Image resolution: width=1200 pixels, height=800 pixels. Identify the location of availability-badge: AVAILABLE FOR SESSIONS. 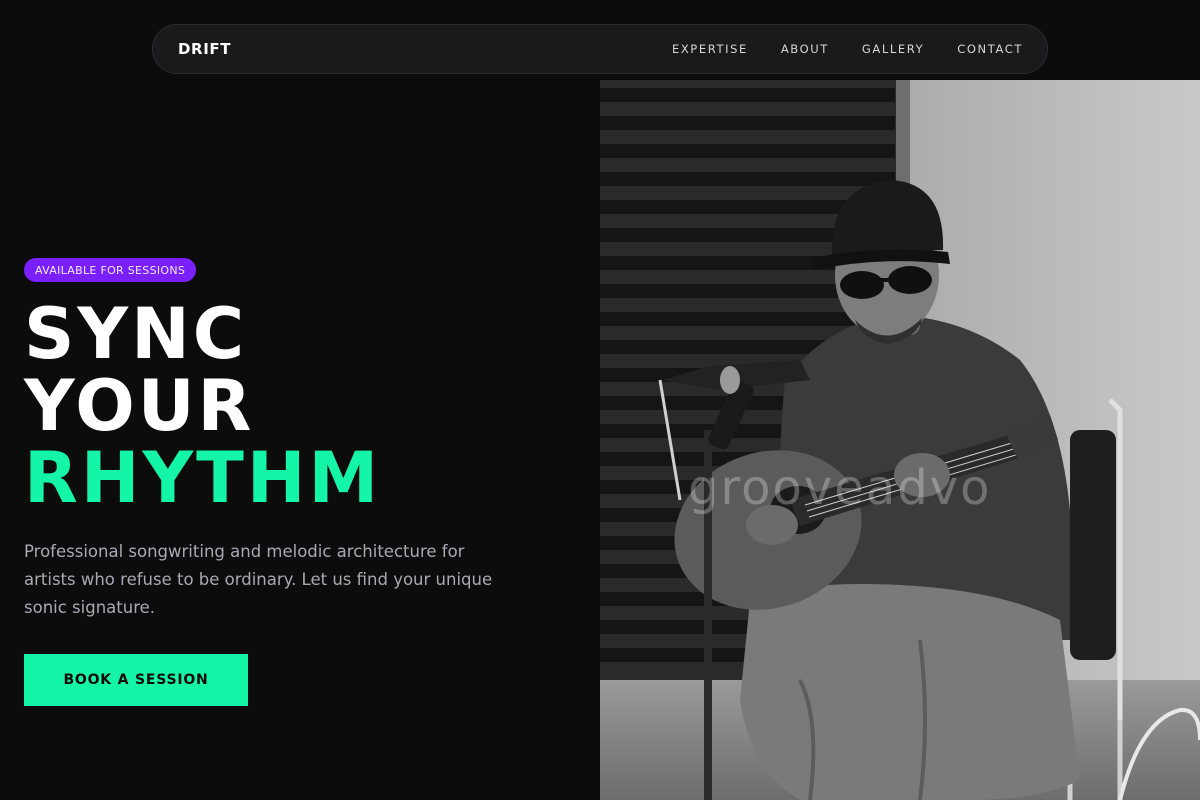
(110, 270).